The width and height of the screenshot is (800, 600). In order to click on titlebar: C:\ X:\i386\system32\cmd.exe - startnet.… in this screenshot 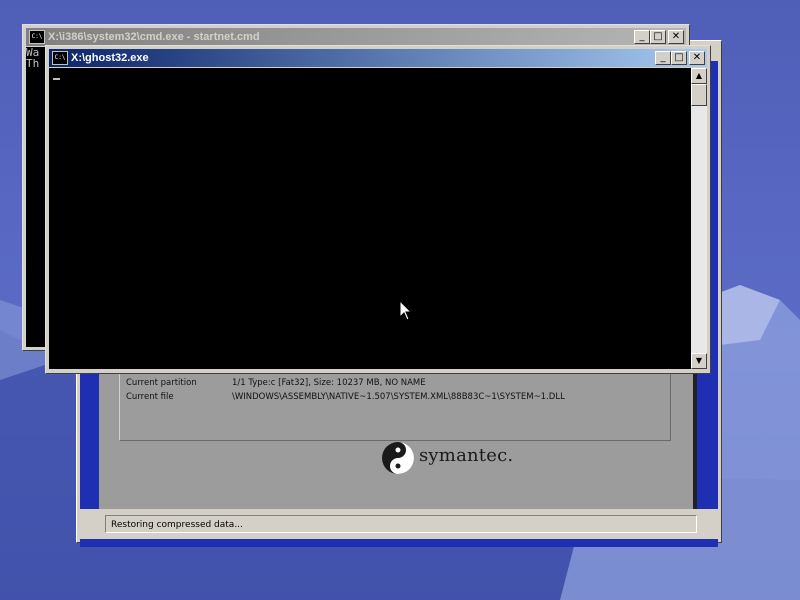, I will do `click(356, 37)`.